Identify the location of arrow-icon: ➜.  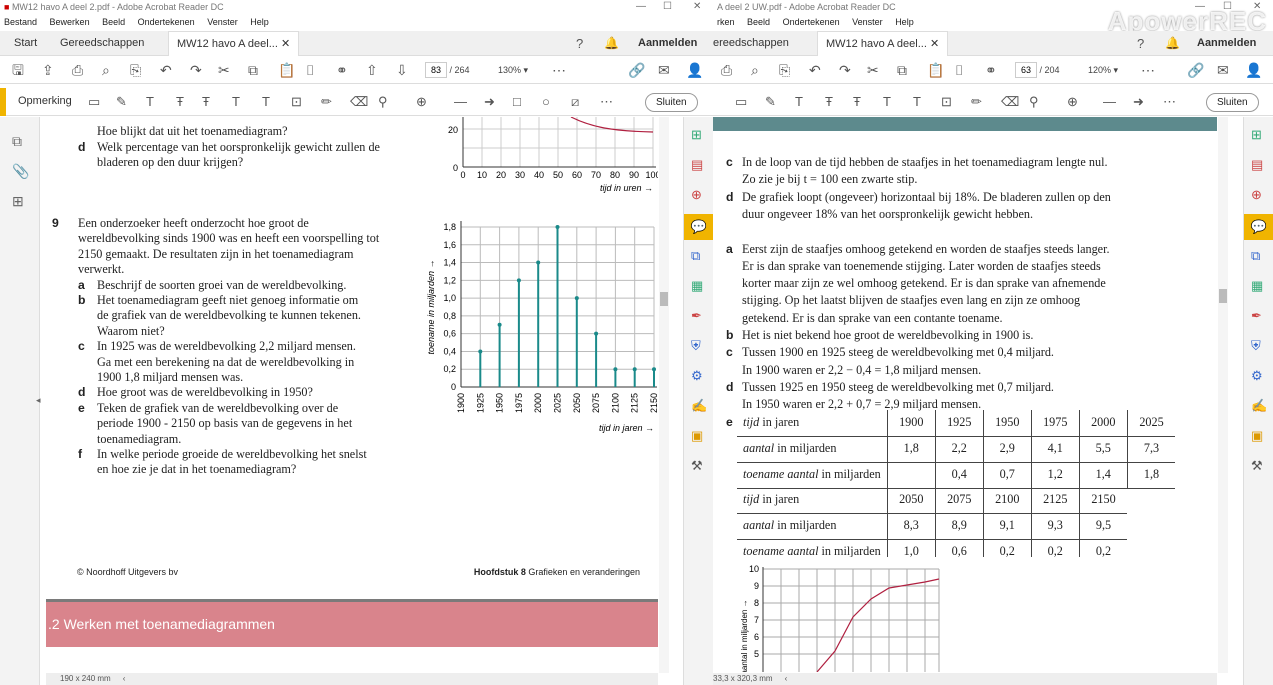
(489, 102).